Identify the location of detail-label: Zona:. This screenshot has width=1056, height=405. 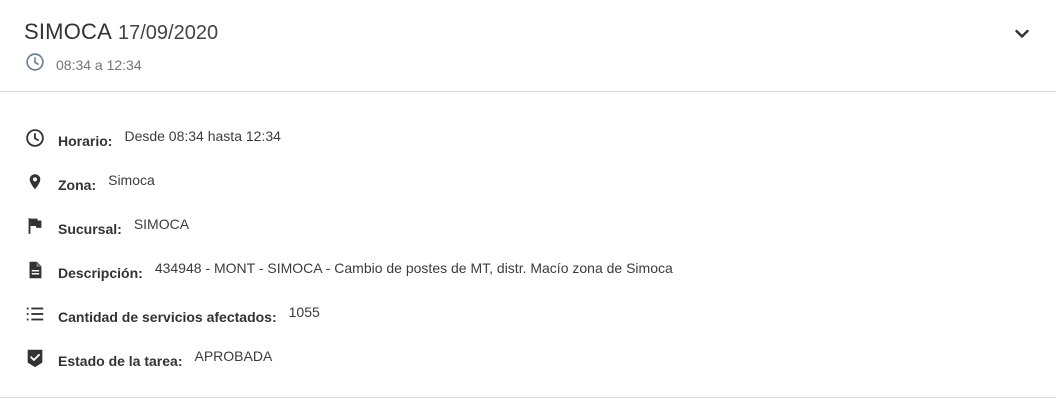
(77, 185).